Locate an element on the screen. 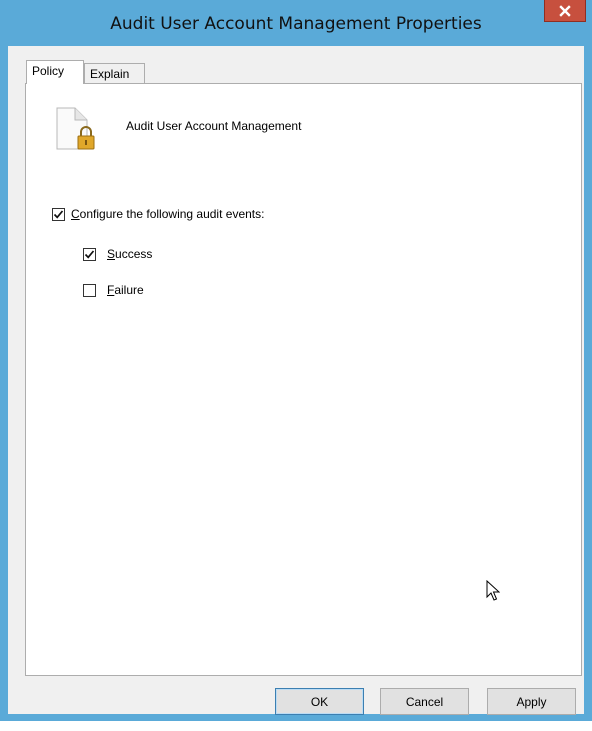  cancel-button: Cancel is located at coordinates (424, 701).